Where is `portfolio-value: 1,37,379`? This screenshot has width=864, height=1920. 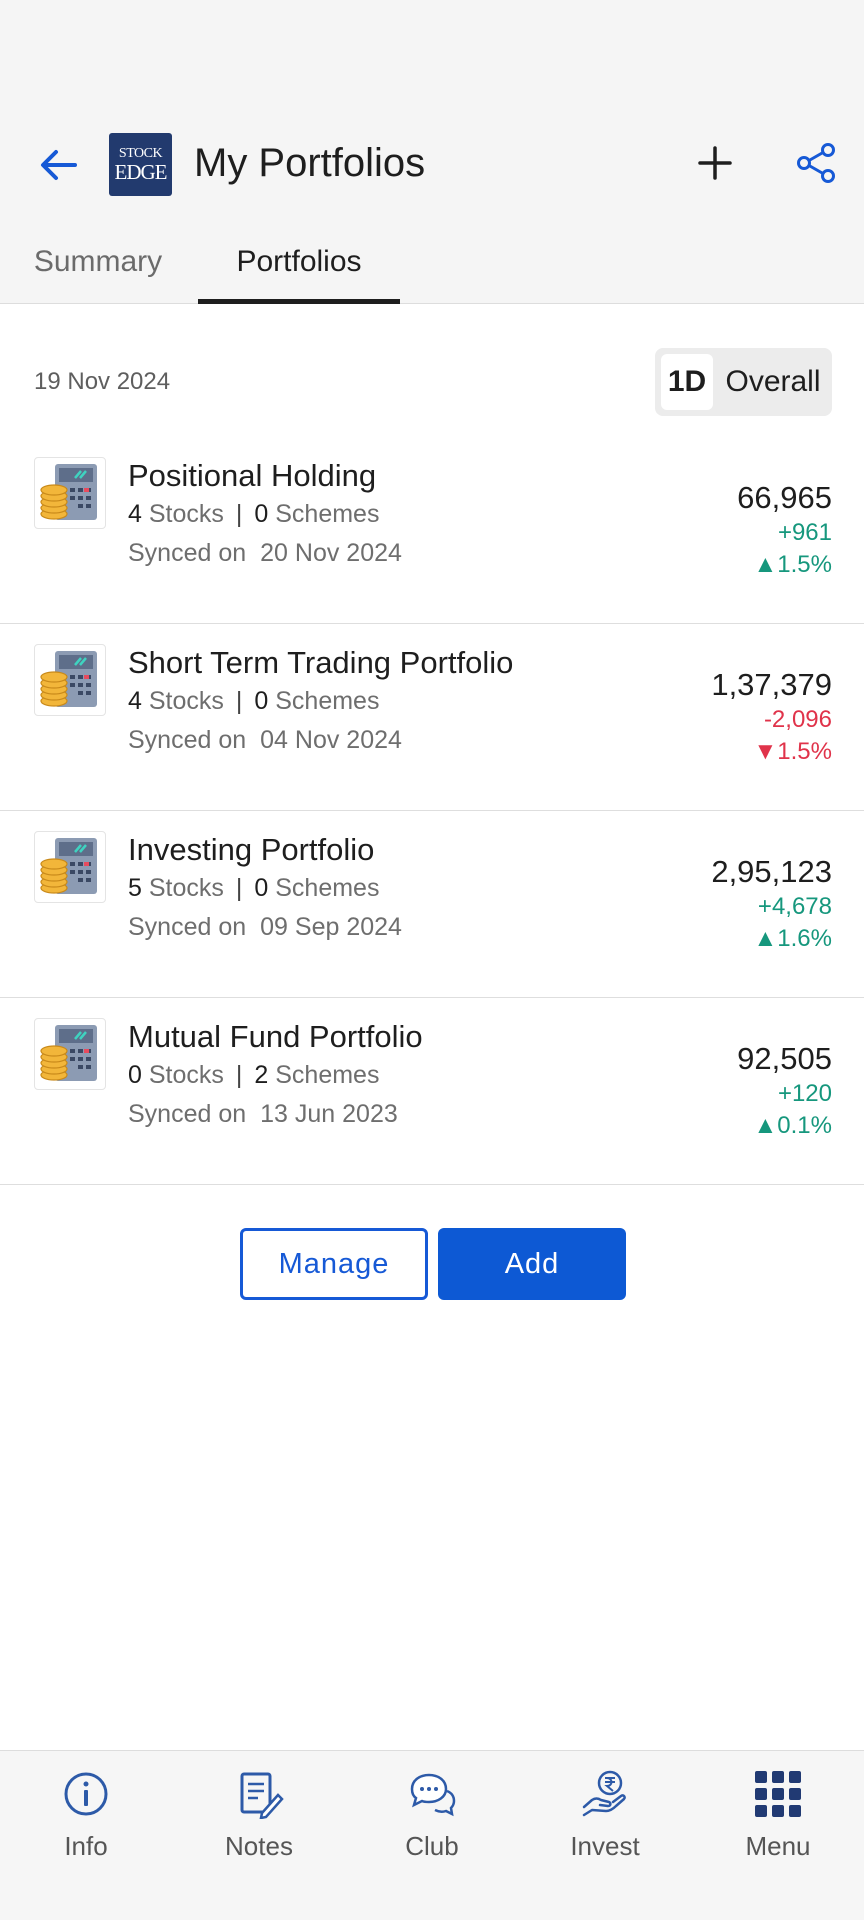
portfolio-value: 1,37,379 is located at coordinates (771, 684).